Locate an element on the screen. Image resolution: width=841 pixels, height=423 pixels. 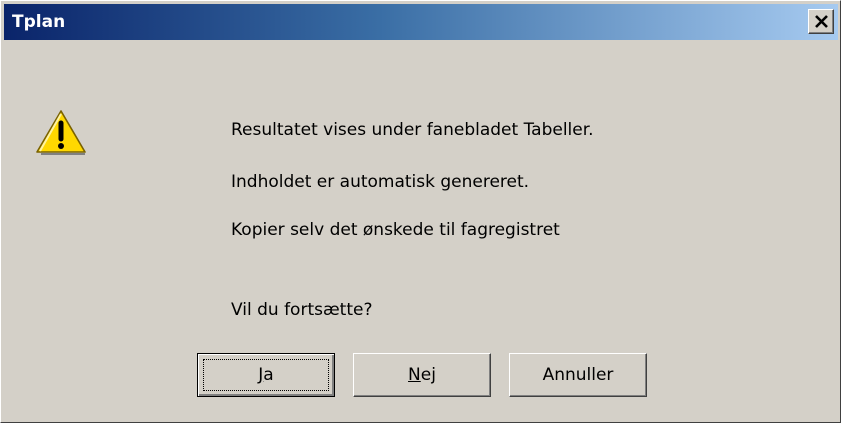
close-button is located at coordinates (821, 21).